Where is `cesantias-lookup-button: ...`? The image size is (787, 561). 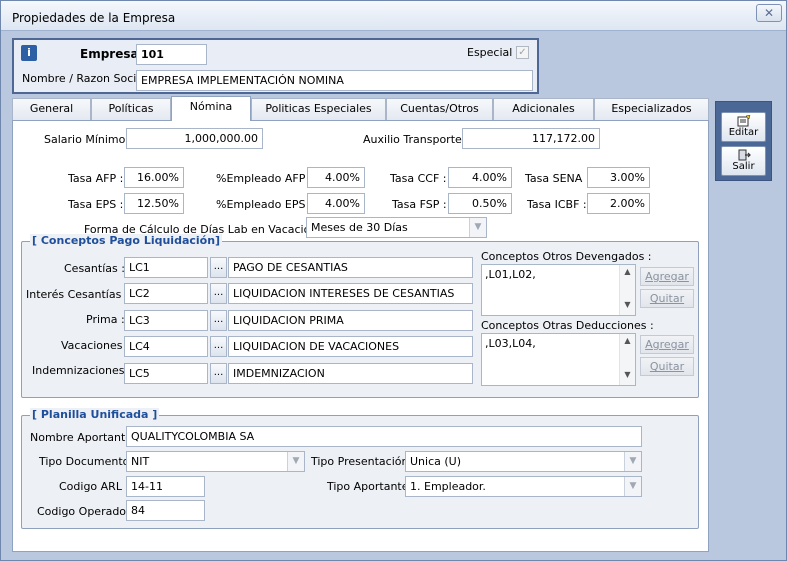 cesantias-lookup-button: ... is located at coordinates (218, 267).